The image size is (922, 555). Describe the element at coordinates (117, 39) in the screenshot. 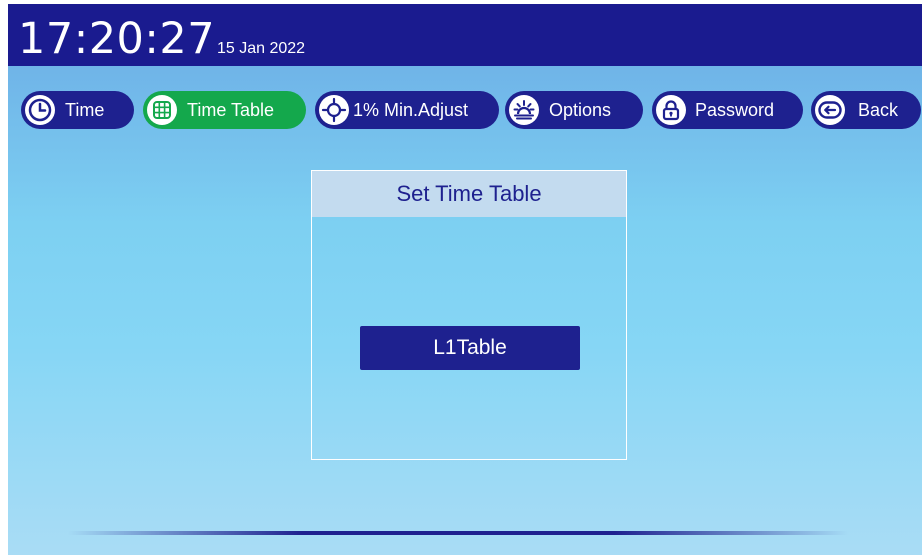

I see `clock-time: 17:20:27` at that location.